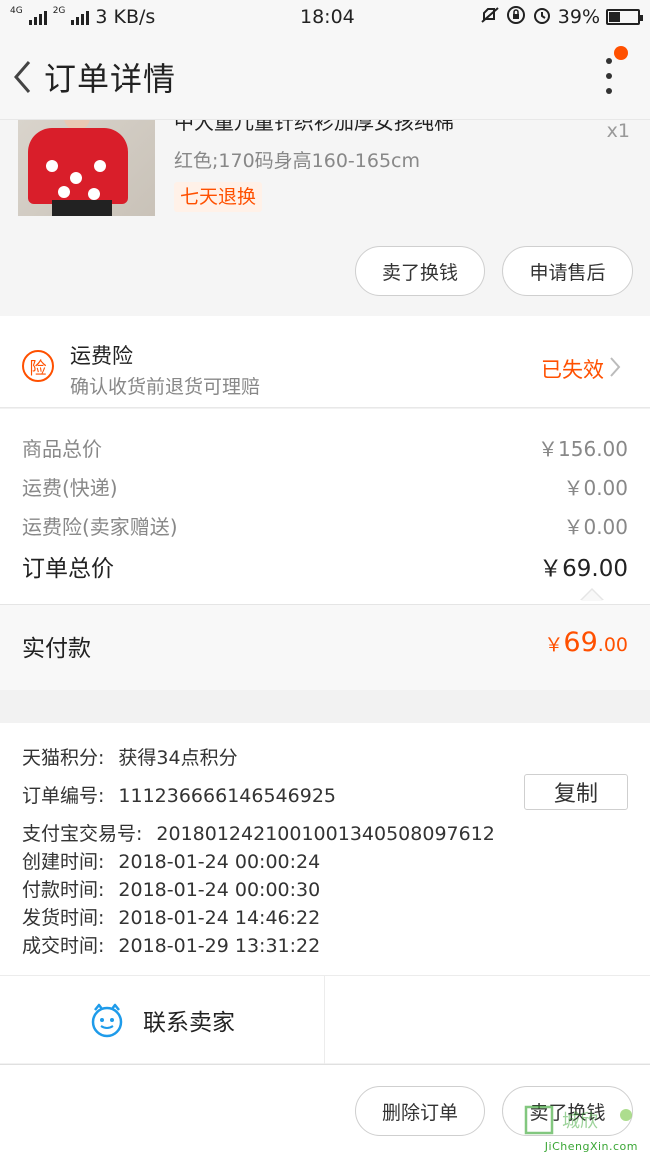  What do you see at coordinates (63, 796) in the screenshot?
I see `order-number-label: 订单编号:` at bounding box center [63, 796].